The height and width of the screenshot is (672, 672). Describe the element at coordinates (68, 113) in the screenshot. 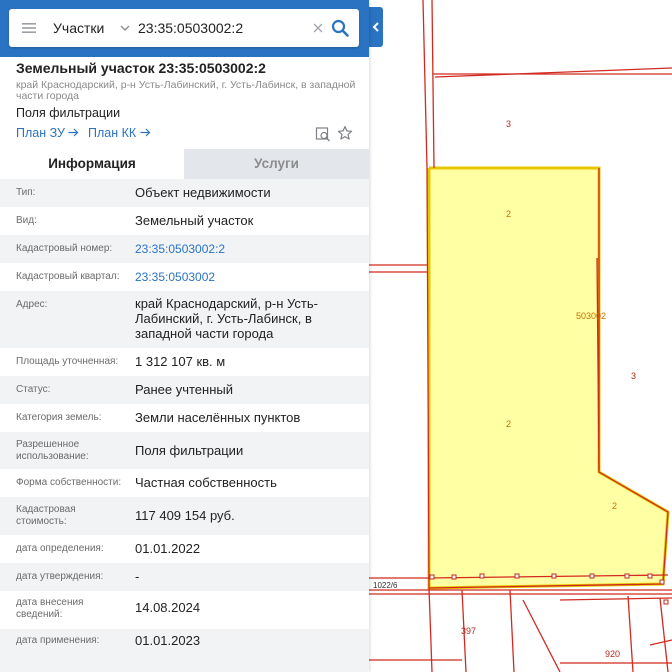

I see `parcel-land-use: Поля фильтрации` at that location.